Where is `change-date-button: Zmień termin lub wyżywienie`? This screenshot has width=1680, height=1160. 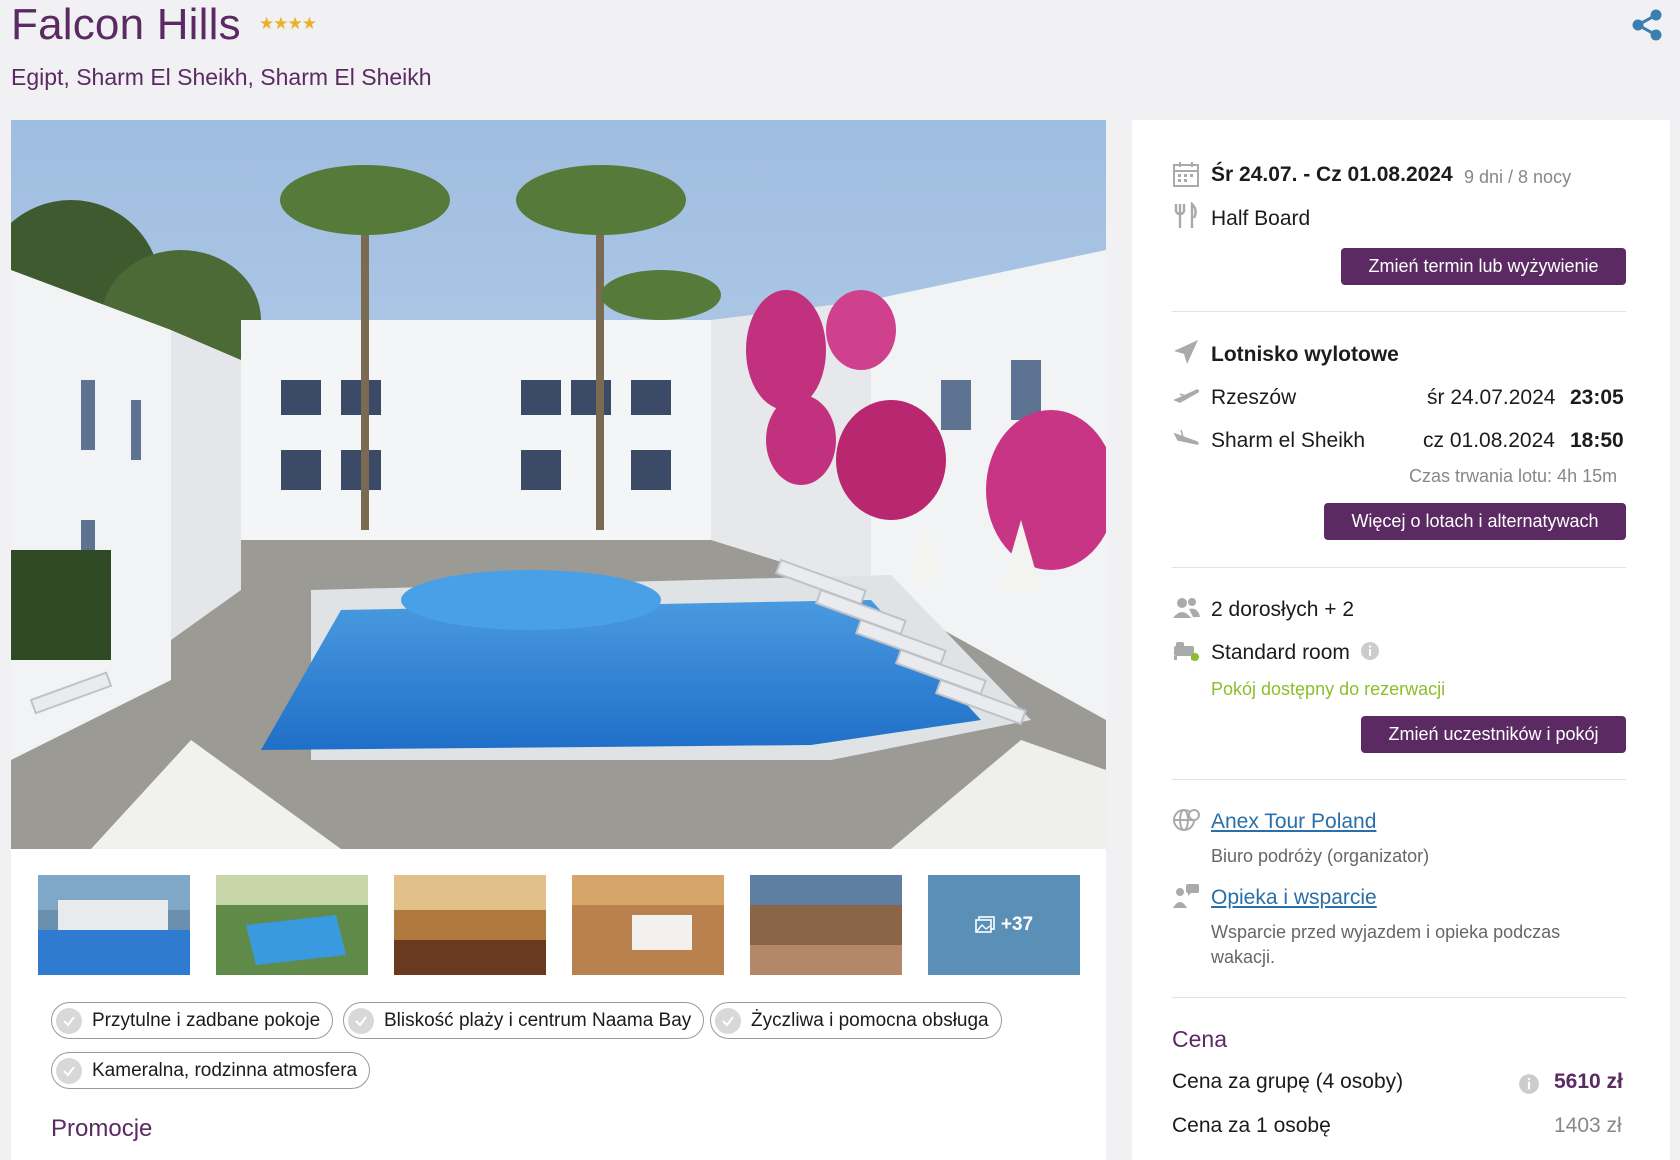 change-date-button: Zmień termin lub wyżywienie is located at coordinates (1483, 266).